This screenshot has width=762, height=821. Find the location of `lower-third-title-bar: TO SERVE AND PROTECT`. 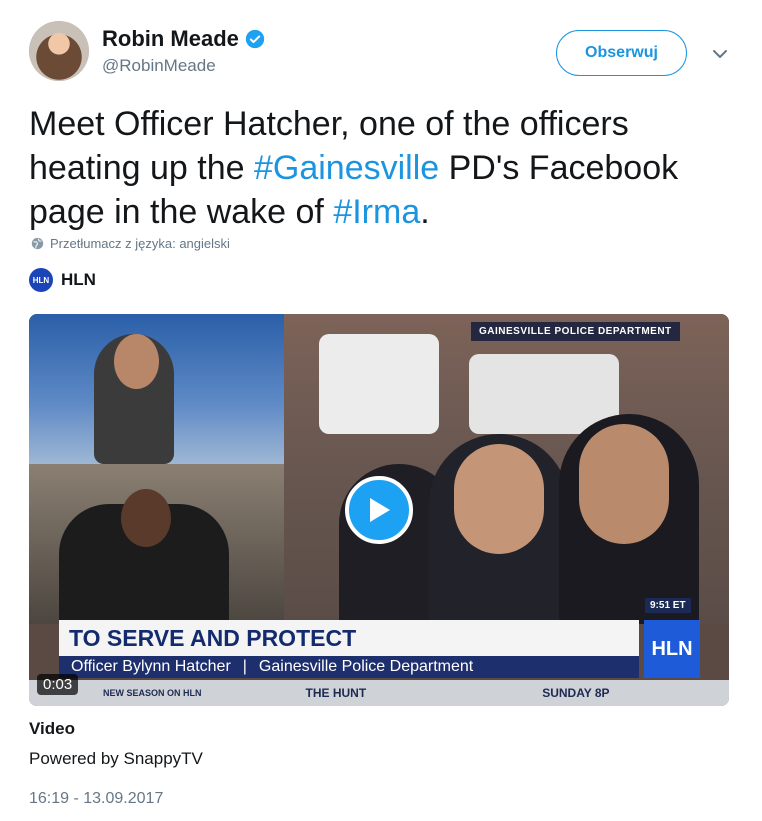

lower-third-title-bar: TO SERVE AND PROTECT is located at coordinates (349, 638).